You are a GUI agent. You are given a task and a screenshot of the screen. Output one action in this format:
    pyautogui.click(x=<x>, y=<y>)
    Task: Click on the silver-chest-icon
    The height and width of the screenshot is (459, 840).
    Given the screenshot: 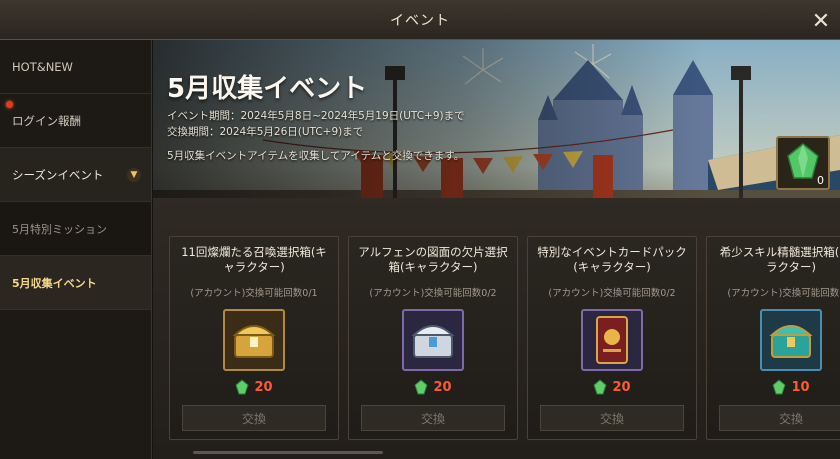 What is the action you would take?
    pyautogui.click(x=433, y=340)
    